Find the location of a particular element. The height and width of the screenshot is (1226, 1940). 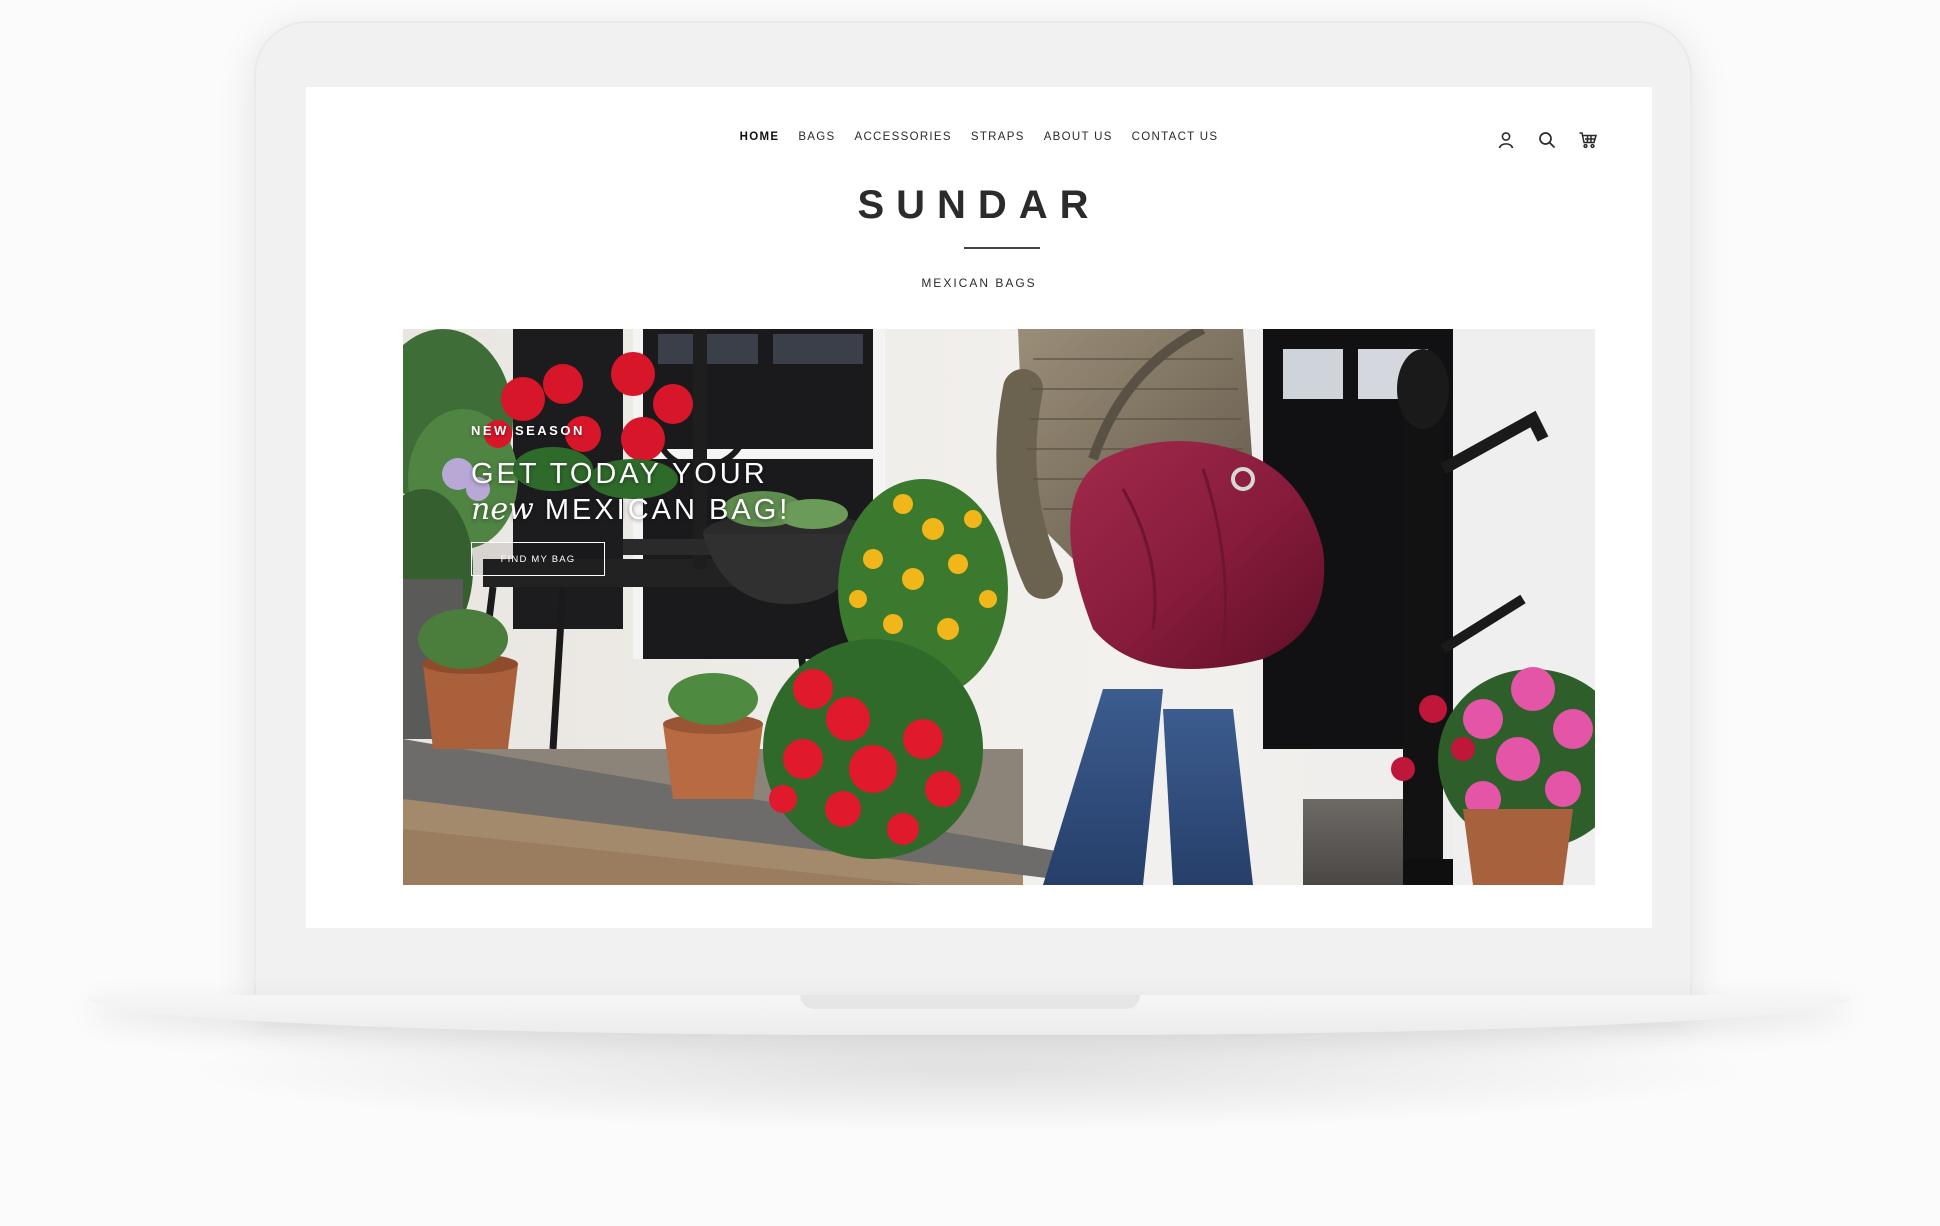

laptop-notch is located at coordinates (970, 1002).